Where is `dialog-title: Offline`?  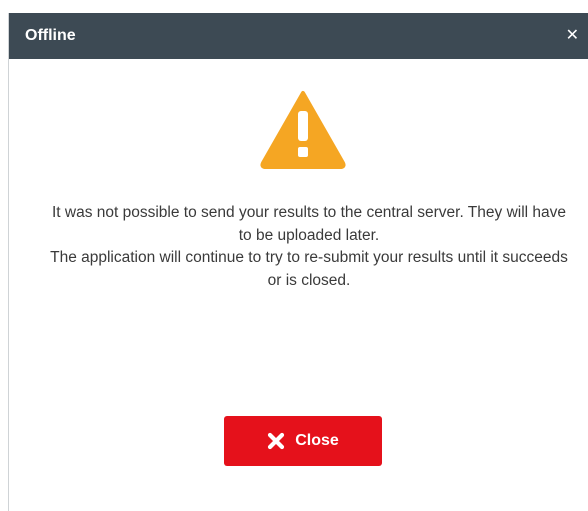
dialog-title: Offline is located at coordinates (50, 35).